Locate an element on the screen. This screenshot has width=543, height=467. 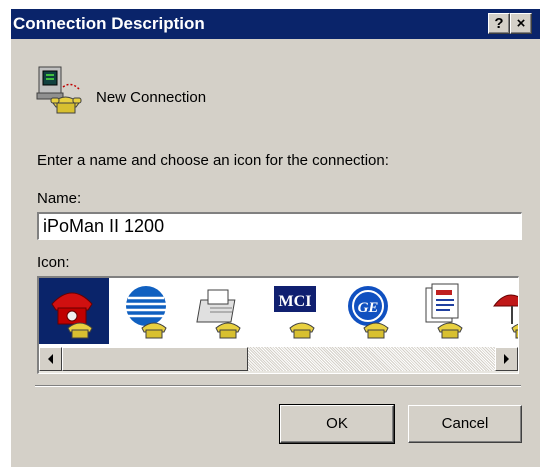
icon-option-fax is located at coordinates (222, 311).